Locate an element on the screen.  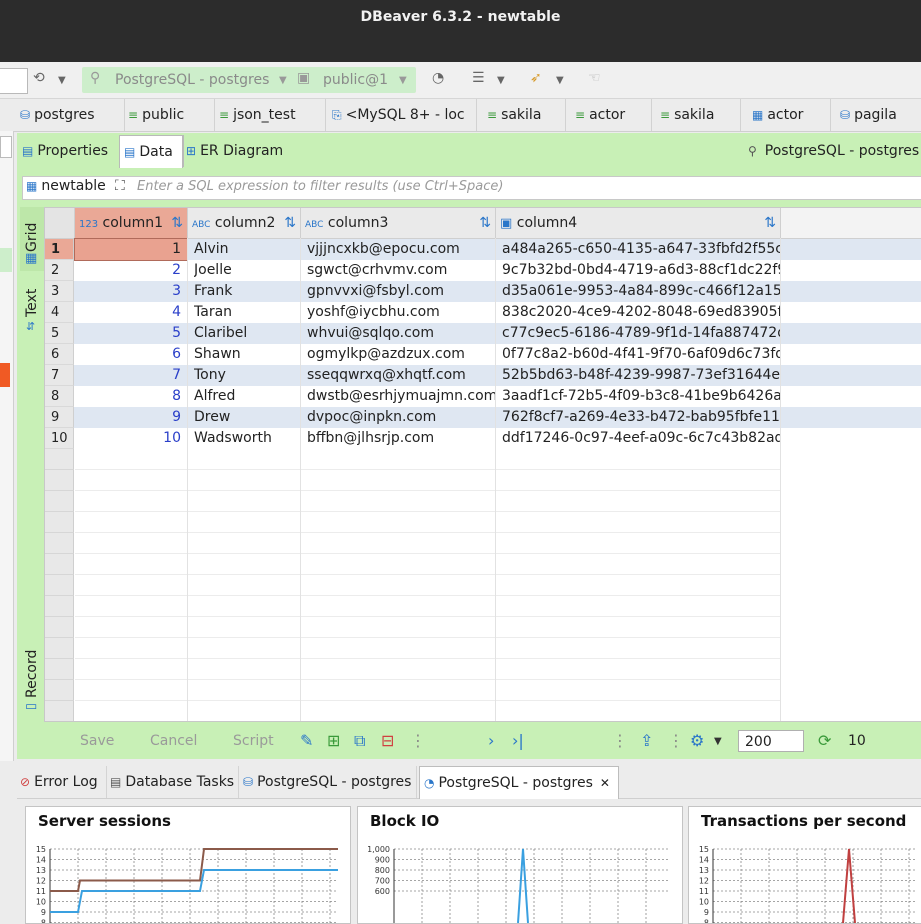
cell-column3: ogmylkp@azdzux.com is located at coordinates (401, 354).